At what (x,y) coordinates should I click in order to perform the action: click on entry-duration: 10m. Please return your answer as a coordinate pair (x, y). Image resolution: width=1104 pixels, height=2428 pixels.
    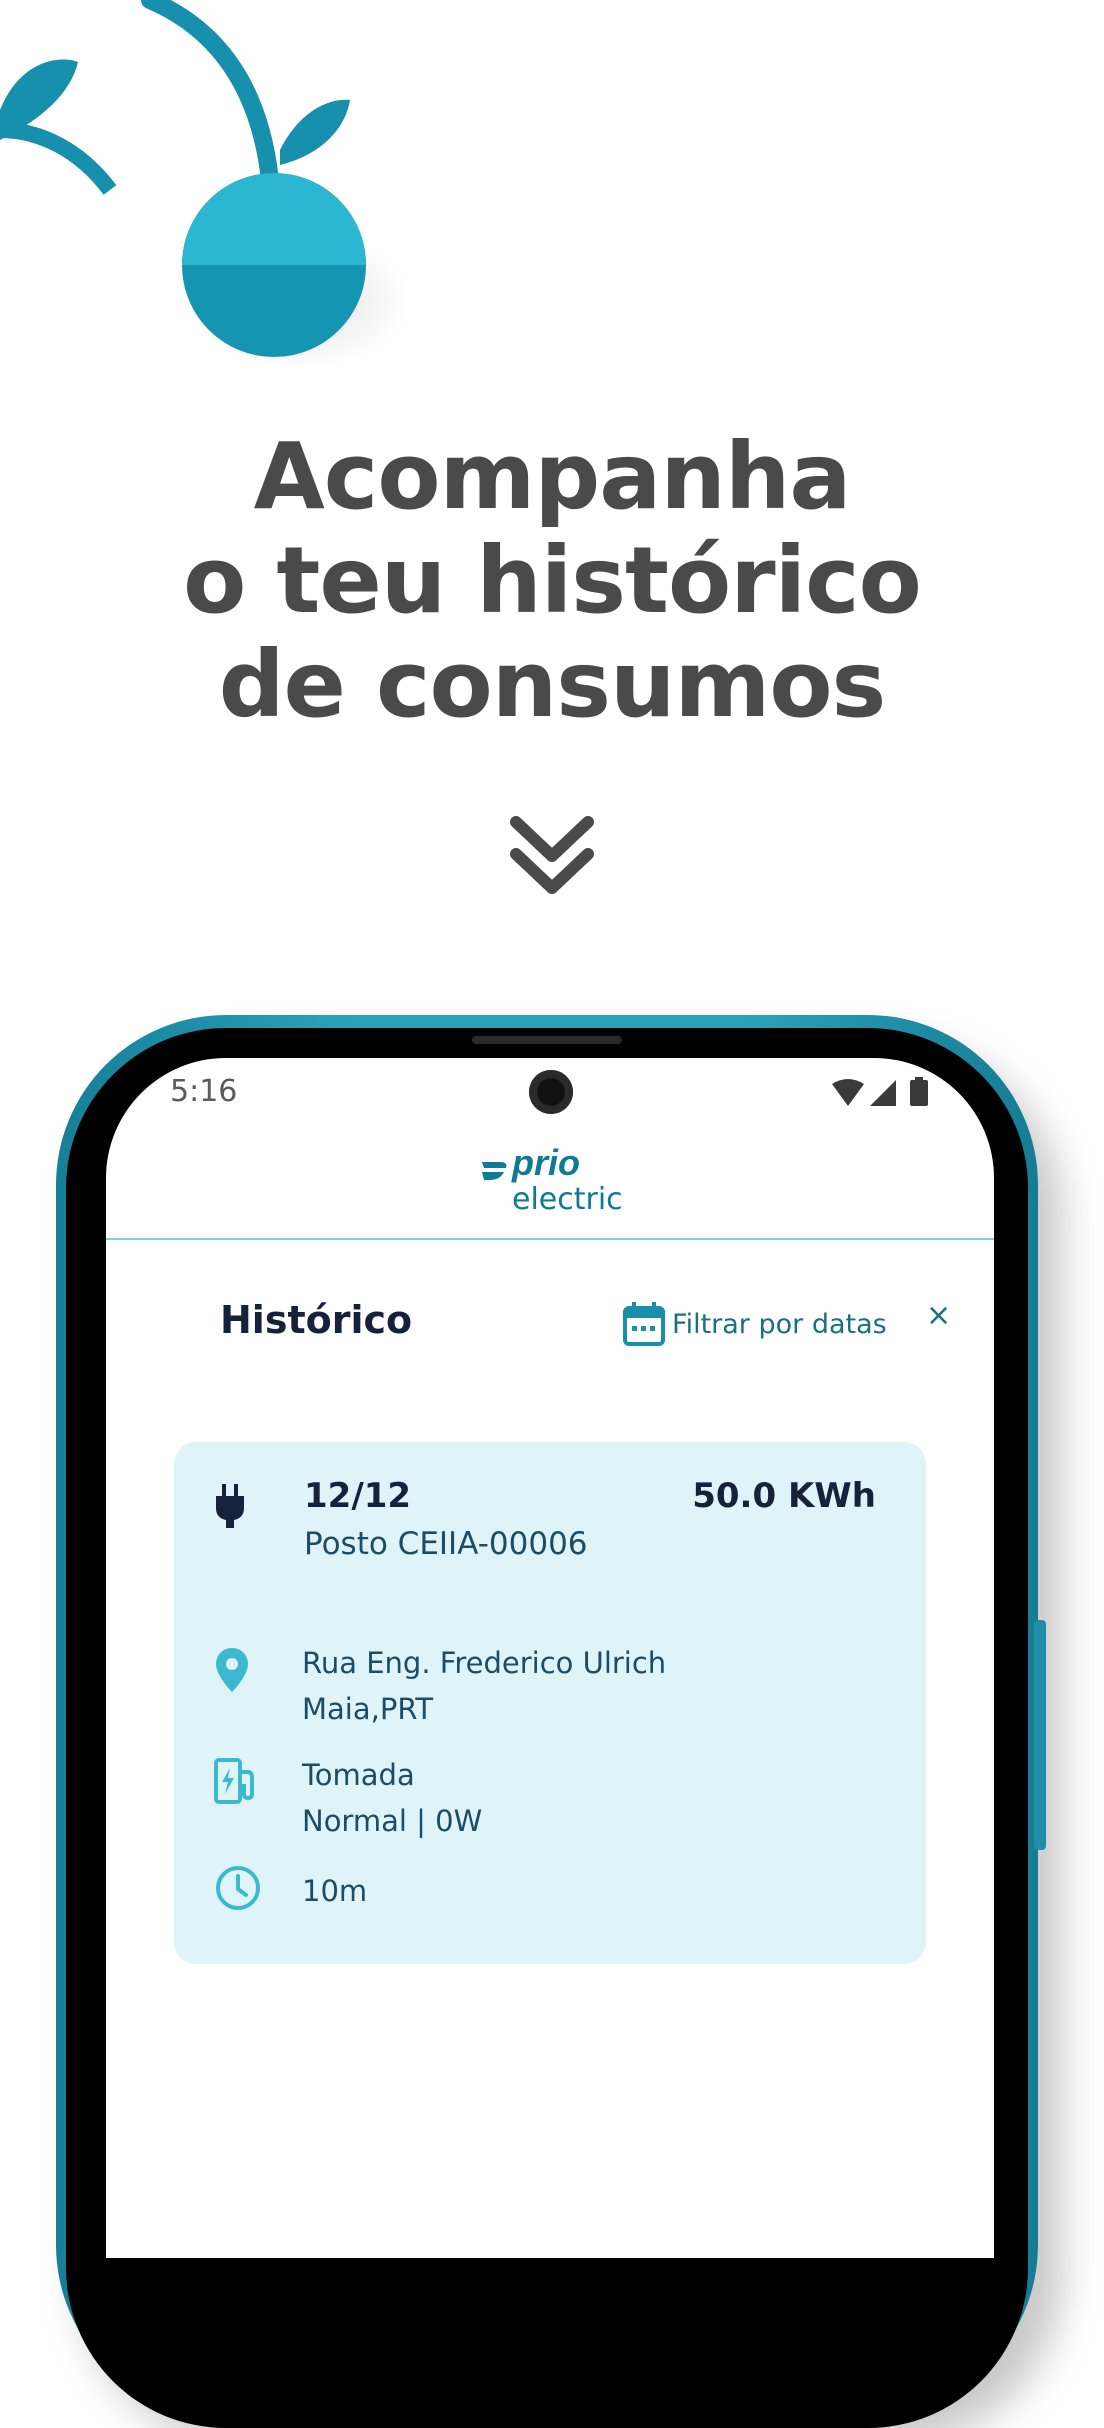
    Looking at the image, I should click on (335, 1891).